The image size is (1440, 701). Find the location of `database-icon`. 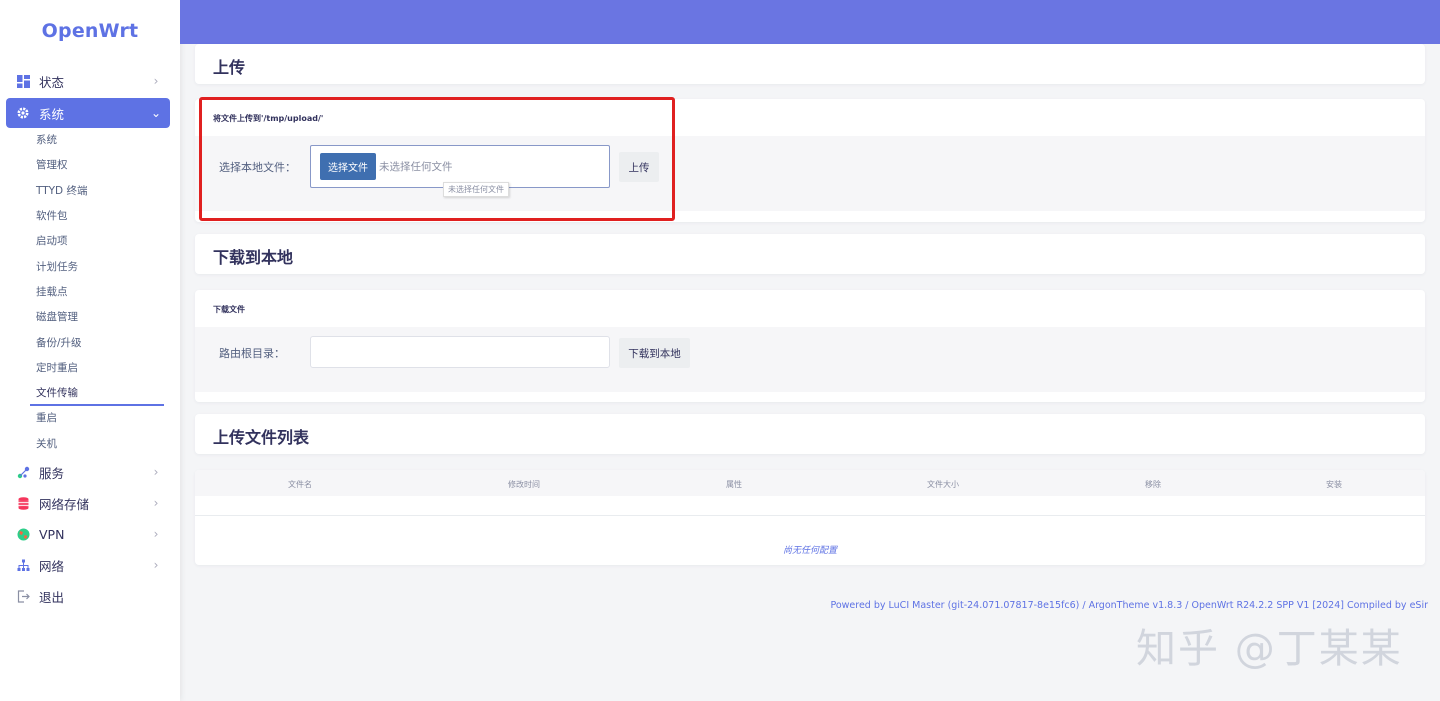

database-icon is located at coordinates (23, 503).